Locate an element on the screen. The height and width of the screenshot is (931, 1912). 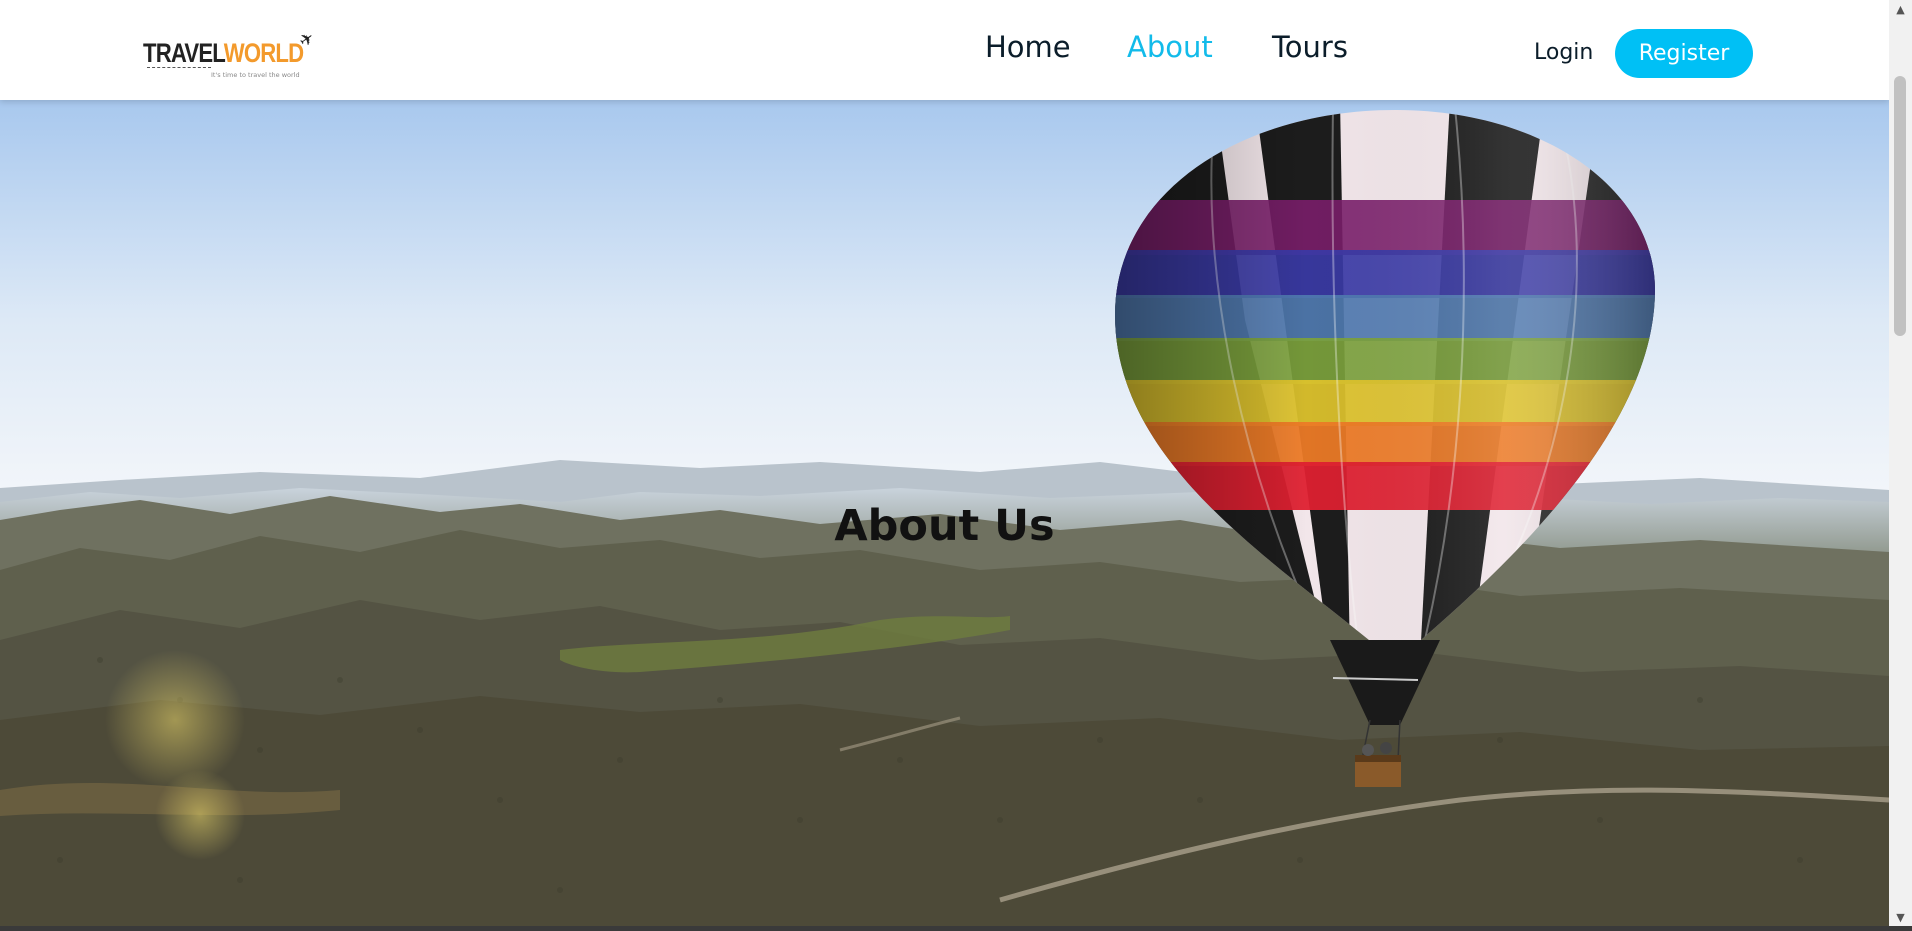
nav-home-link: Home is located at coordinates (1028, 47).